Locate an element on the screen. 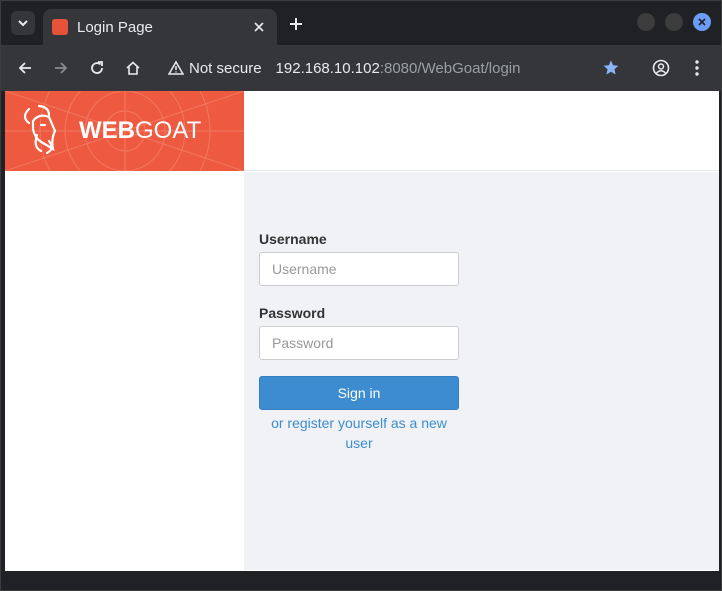  reload-icon is located at coordinates (97, 67).